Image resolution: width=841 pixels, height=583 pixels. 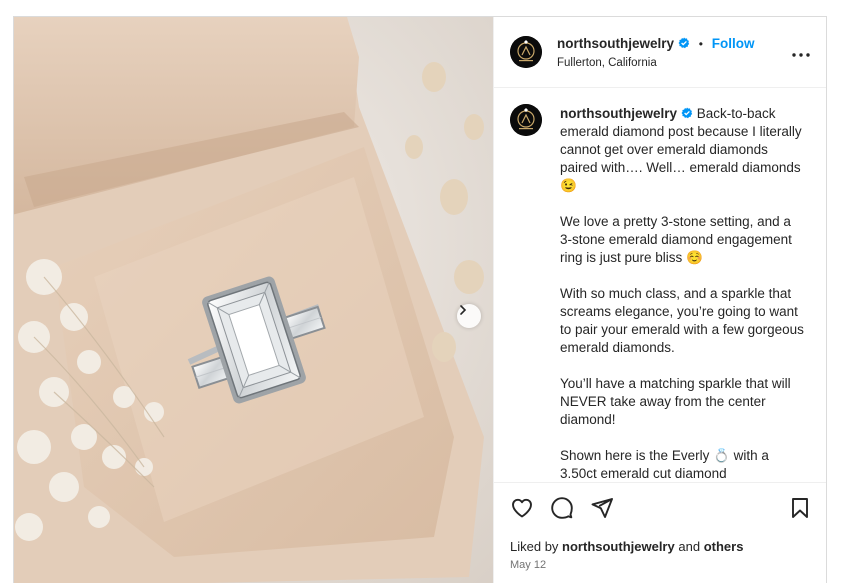 I want to click on likes-summary: Liked by northsouthjewelry and others, so click(x=626, y=546).